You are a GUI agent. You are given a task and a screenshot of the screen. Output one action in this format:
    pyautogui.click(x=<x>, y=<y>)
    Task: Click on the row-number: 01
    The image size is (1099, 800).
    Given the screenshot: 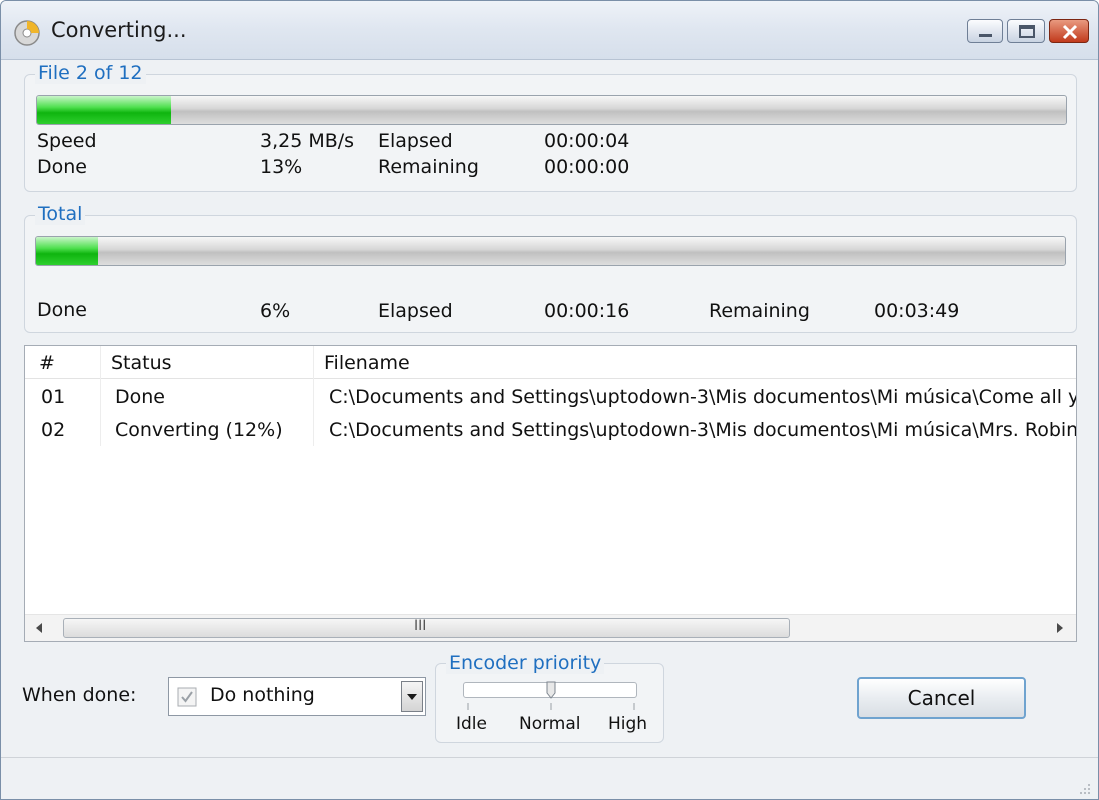 What is the action you would take?
    pyautogui.click(x=53, y=397)
    